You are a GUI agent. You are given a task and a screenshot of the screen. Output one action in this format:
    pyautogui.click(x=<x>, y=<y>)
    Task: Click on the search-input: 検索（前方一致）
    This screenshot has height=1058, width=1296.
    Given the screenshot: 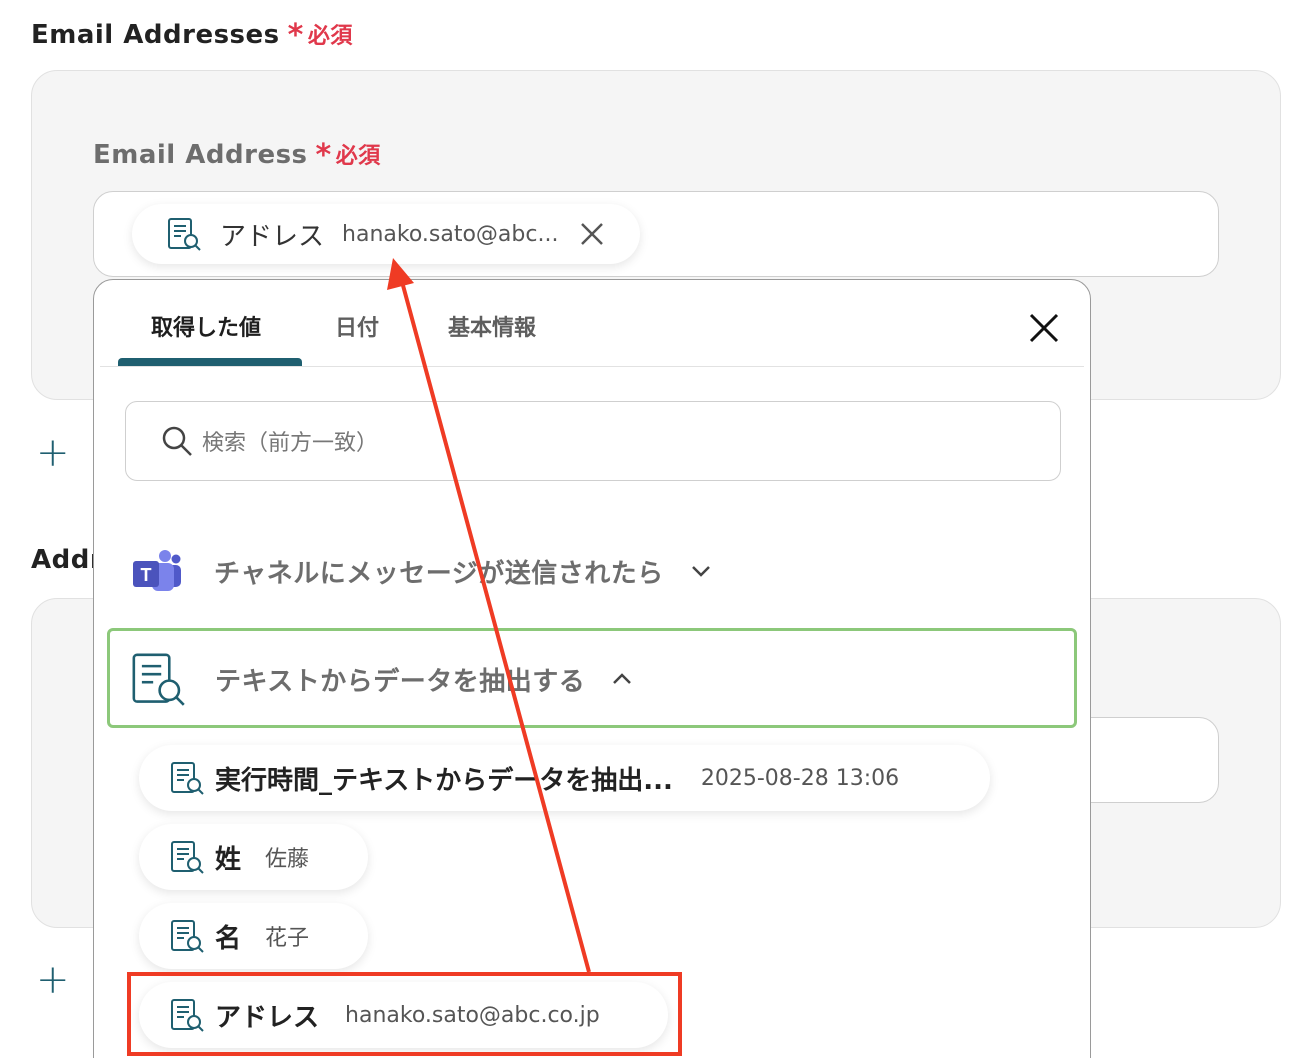 What is the action you would take?
    pyautogui.click(x=593, y=441)
    